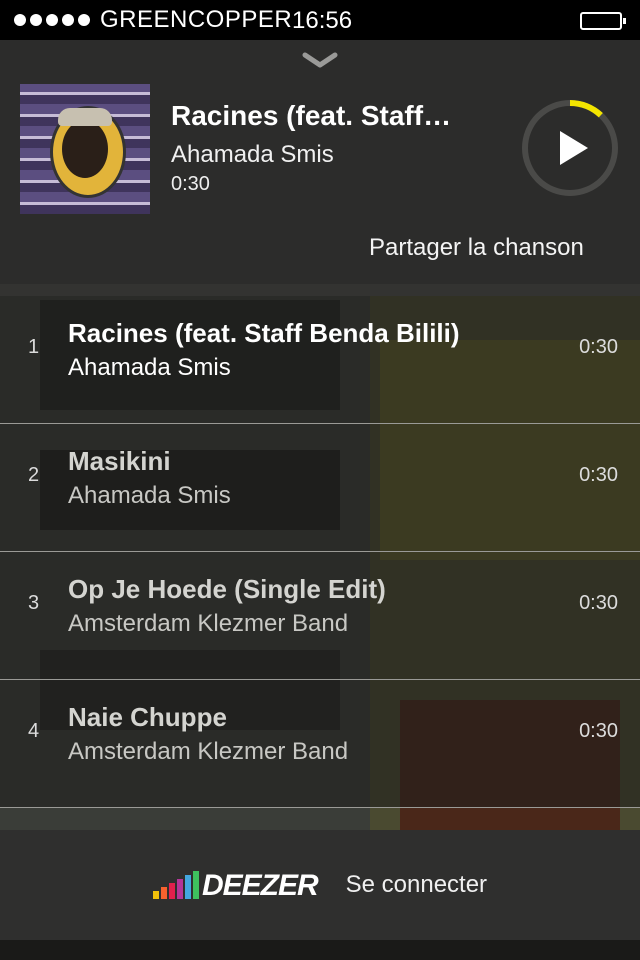 The height and width of the screenshot is (960, 640). Describe the element at coordinates (227, 589) in the screenshot. I see `track-title: Op Je Hoede (Single Edit)` at that location.